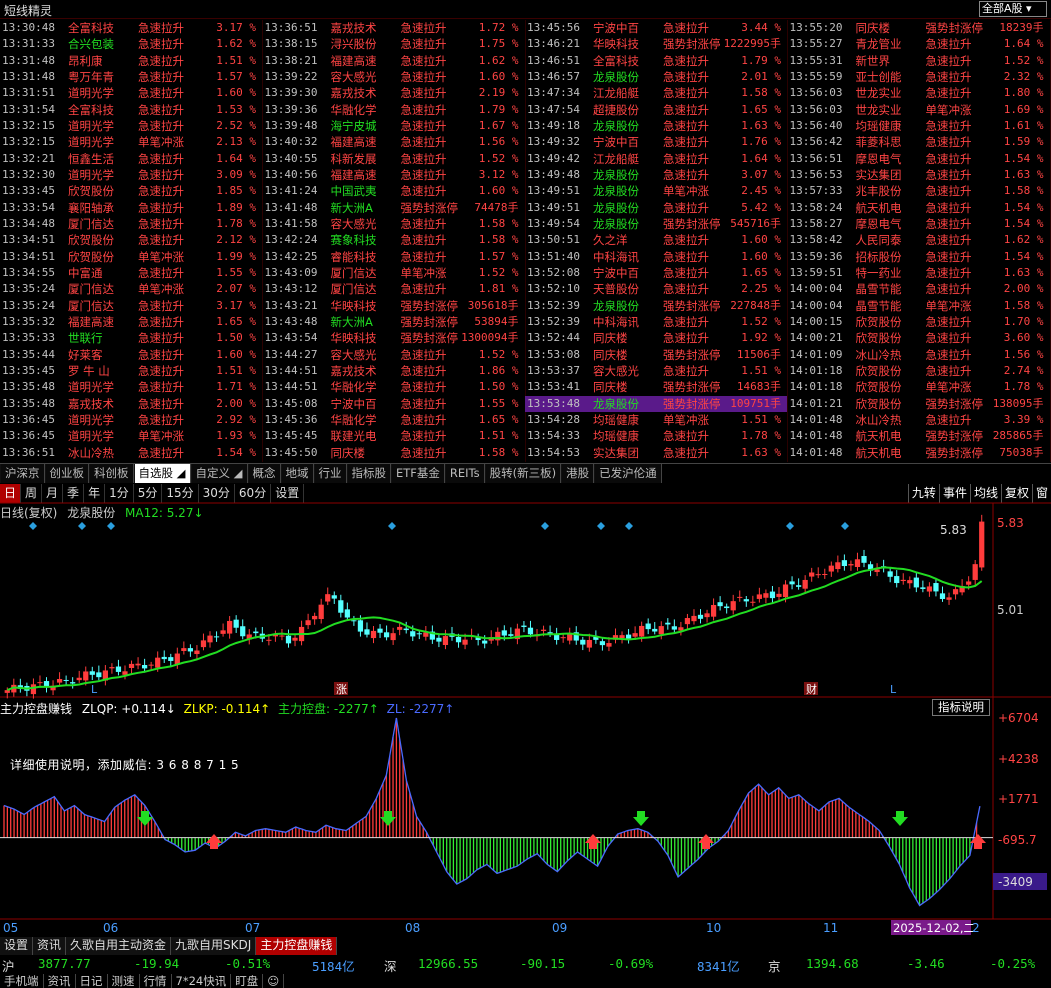  I want to click on footer-item: 日记, so click(92, 981).